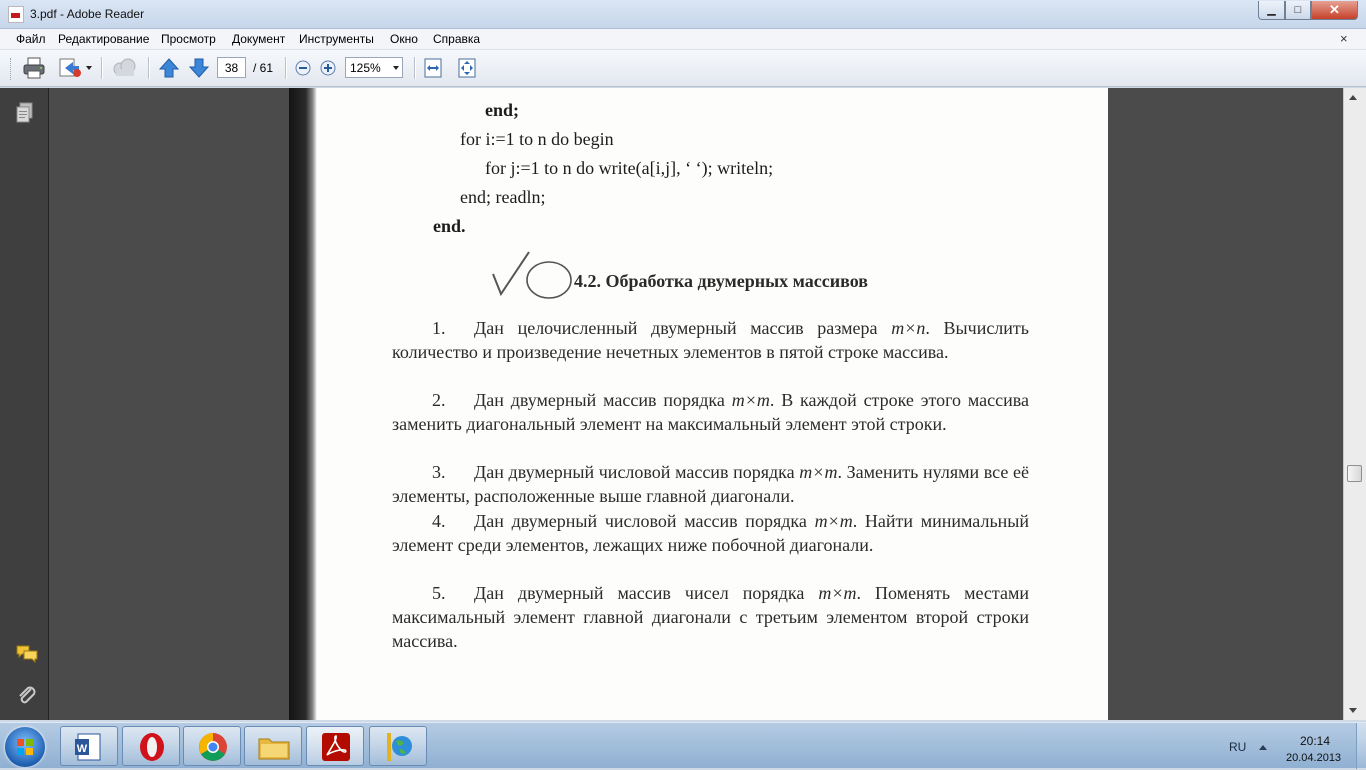 Image resolution: width=1366 pixels, height=770 pixels. I want to click on attachments-panel-button, so click(27, 695).